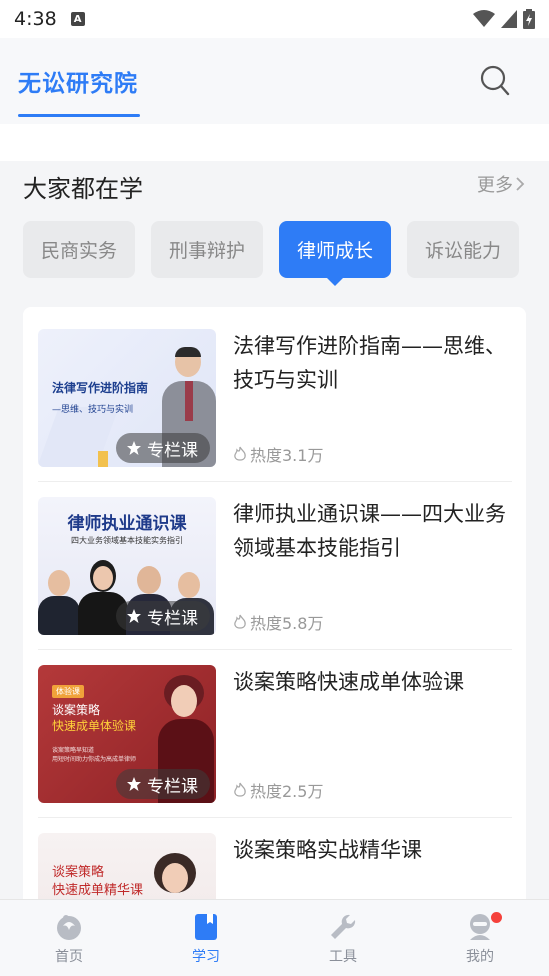 This screenshot has height=976, width=549. What do you see at coordinates (480, 939) in the screenshot?
I see `tab-profile: 我的` at bounding box center [480, 939].